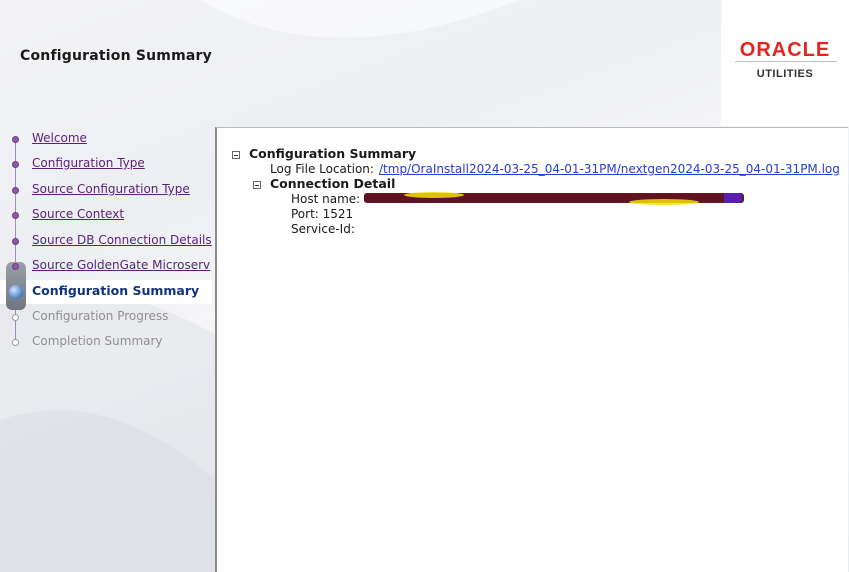 The image size is (849, 572). I want to click on step-source-goldengate-microservices: Source GoldenGate Microserv, so click(123, 265).